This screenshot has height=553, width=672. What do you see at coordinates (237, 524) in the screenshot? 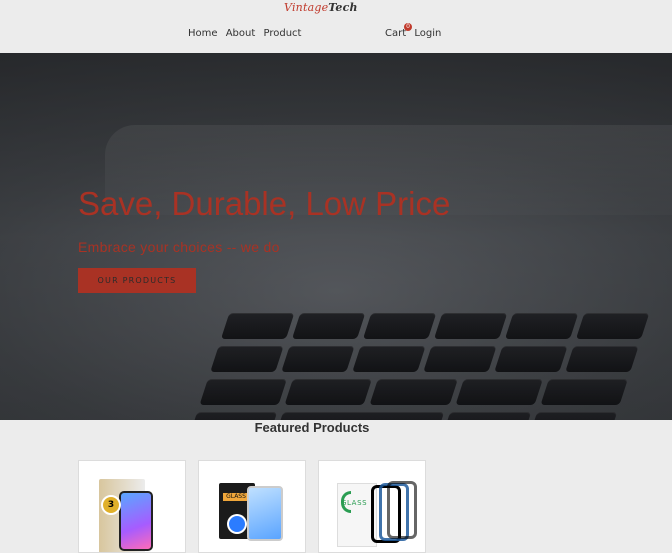
I see `circle-badge-icon` at bounding box center [237, 524].